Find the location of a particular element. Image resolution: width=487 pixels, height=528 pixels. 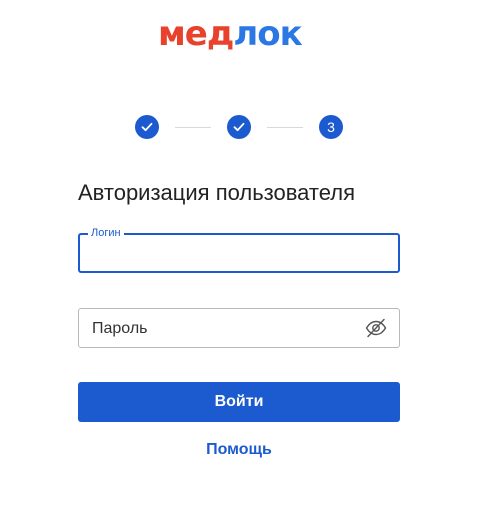

logo-part-med: мед is located at coordinates (196, 34).